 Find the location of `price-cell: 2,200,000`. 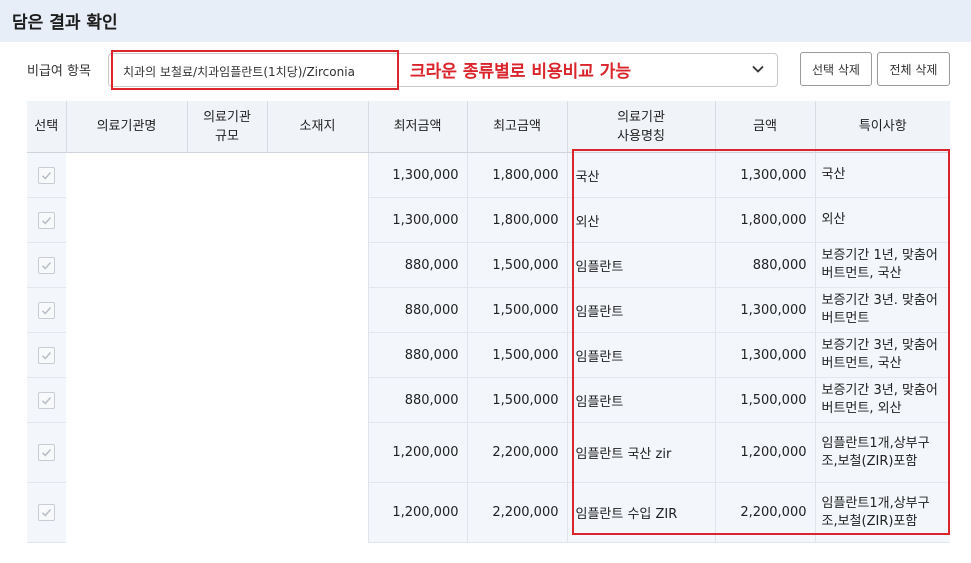

price-cell: 2,200,000 is located at coordinates (764, 512).